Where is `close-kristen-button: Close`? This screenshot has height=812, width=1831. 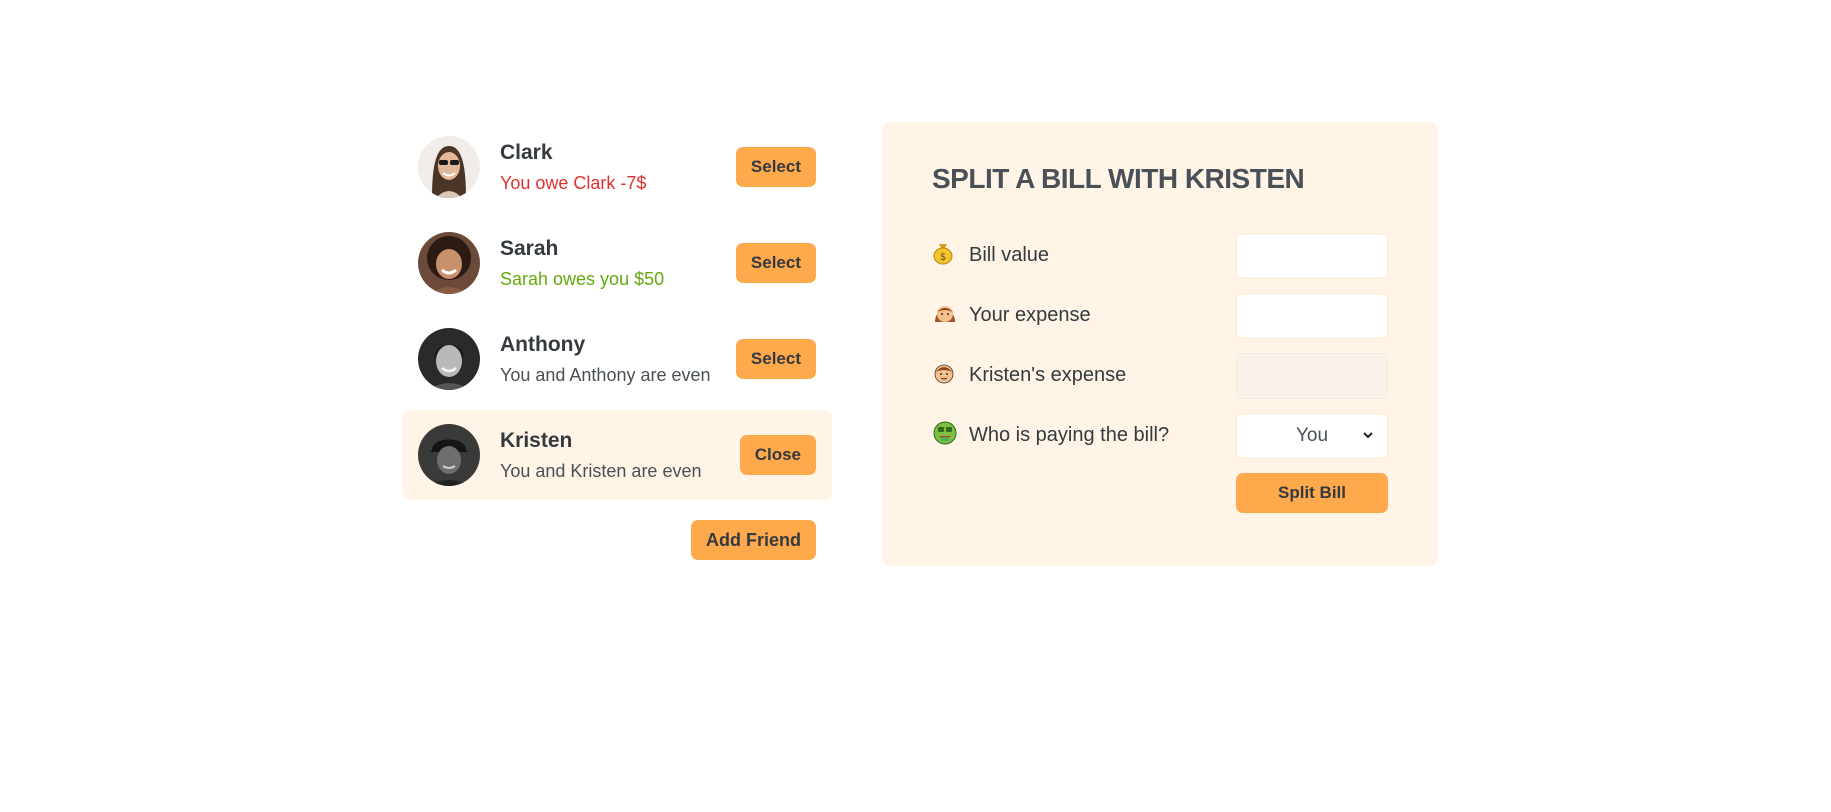
close-kristen-button: Close is located at coordinates (777, 455).